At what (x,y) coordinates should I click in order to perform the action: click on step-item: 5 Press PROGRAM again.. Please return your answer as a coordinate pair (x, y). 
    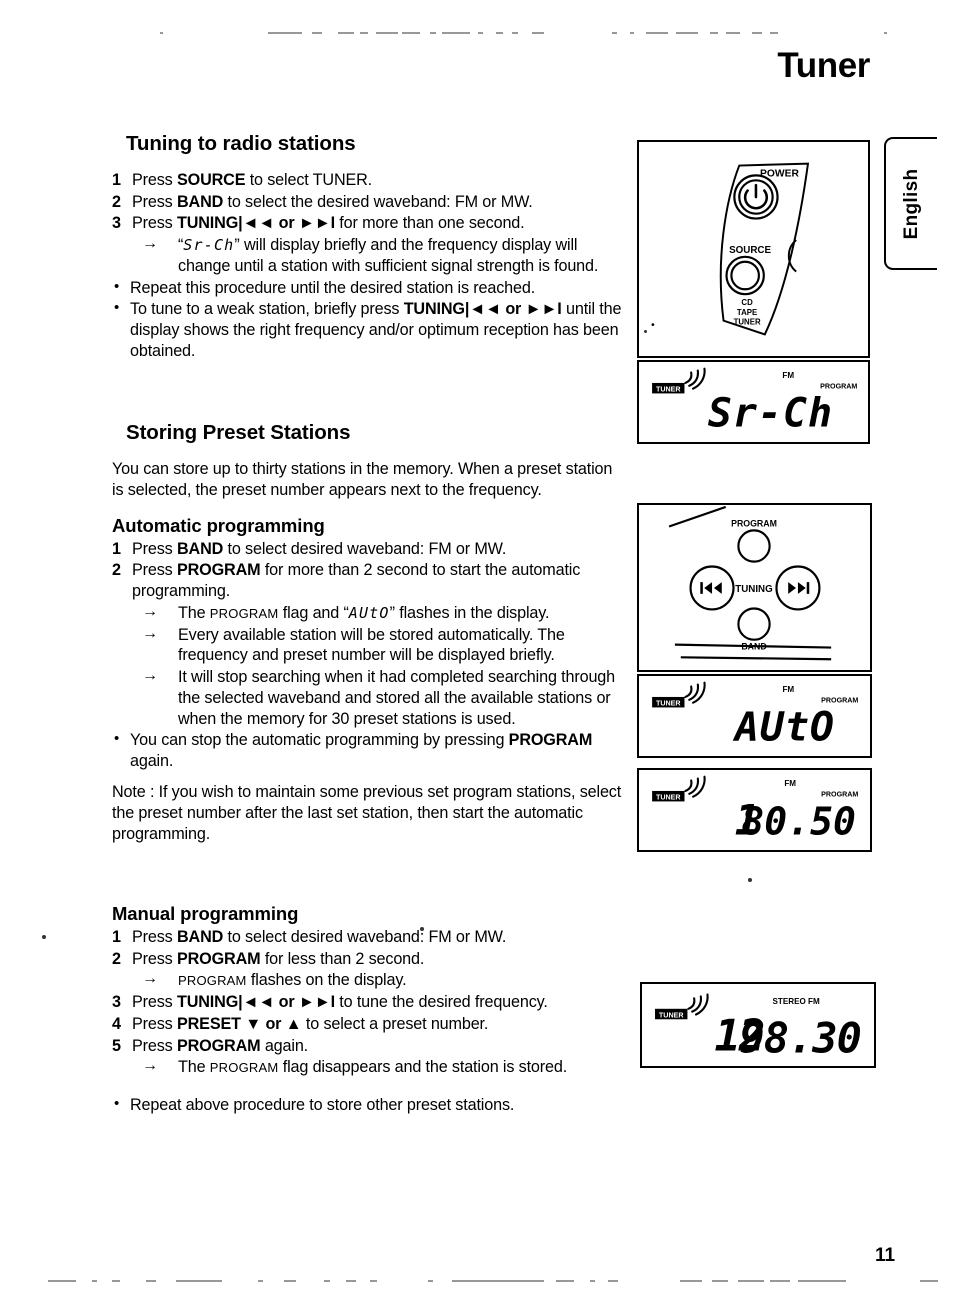
    Looking at the image, I should click on (367, 1046).